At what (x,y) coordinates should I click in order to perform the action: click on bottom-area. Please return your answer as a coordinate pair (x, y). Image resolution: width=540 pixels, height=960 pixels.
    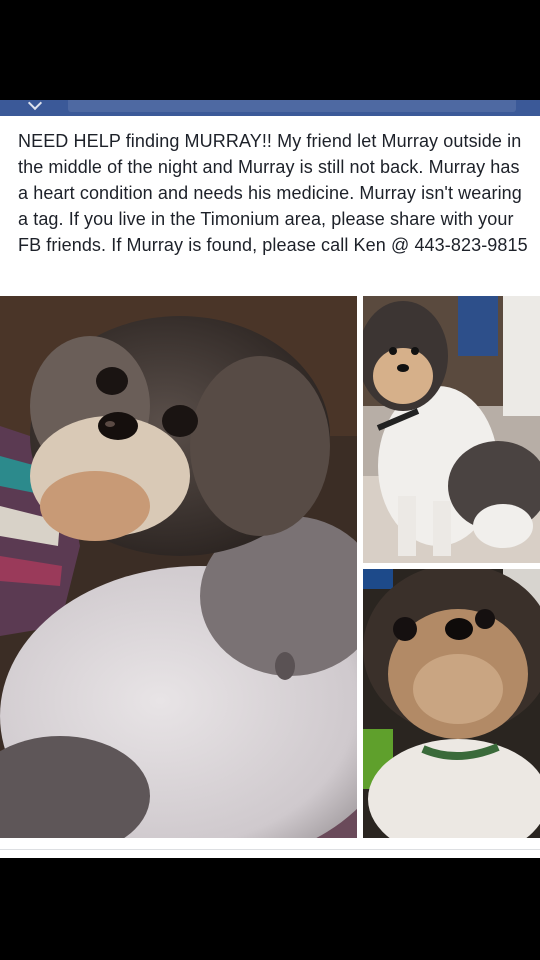
    Looking at the image, I should click on (270, 909).